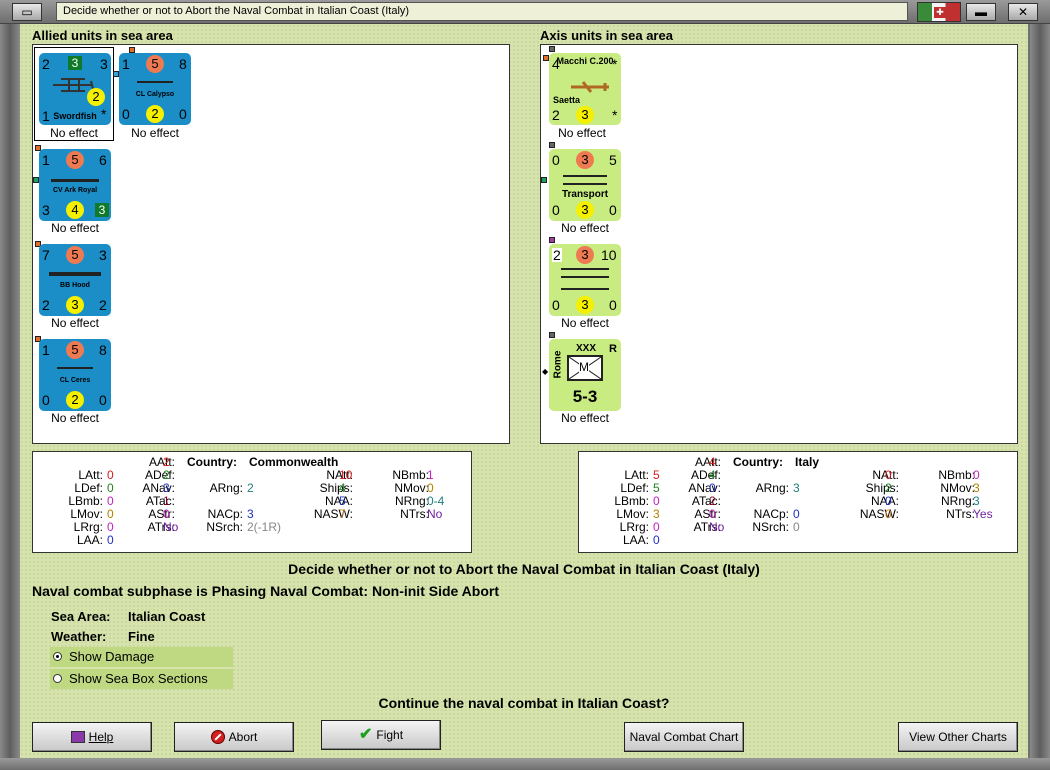 The image size is (1050, 770). I want to click on show-sections-radio, so click(57, 678).